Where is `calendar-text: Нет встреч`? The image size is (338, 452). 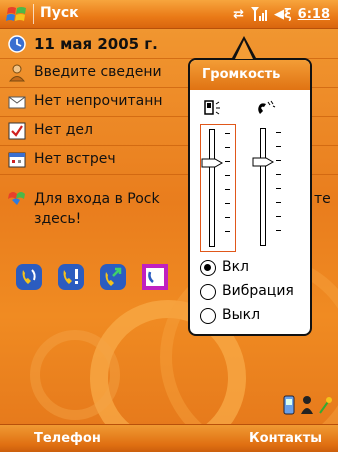 calendar-text: Нет встреч is located at coordinates (75, 159).